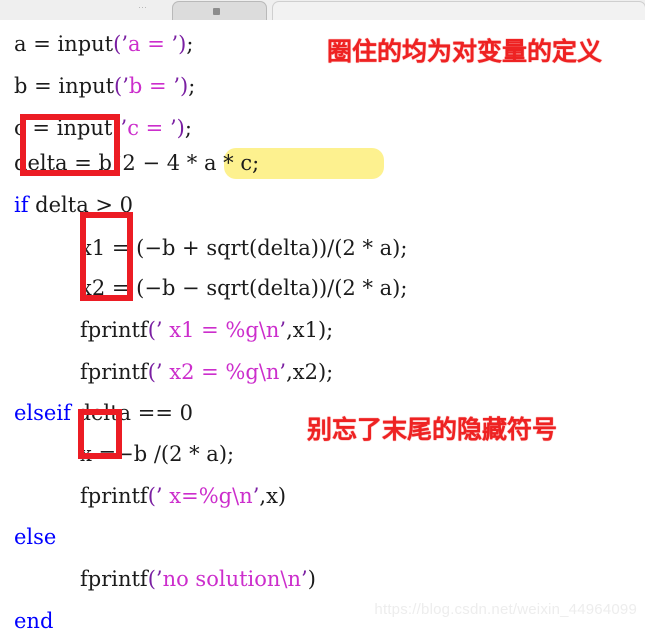  What do you see at coordinates (148, 128) in the screenshot?
I see `code-text: c =` at bounding box center [148, 128].